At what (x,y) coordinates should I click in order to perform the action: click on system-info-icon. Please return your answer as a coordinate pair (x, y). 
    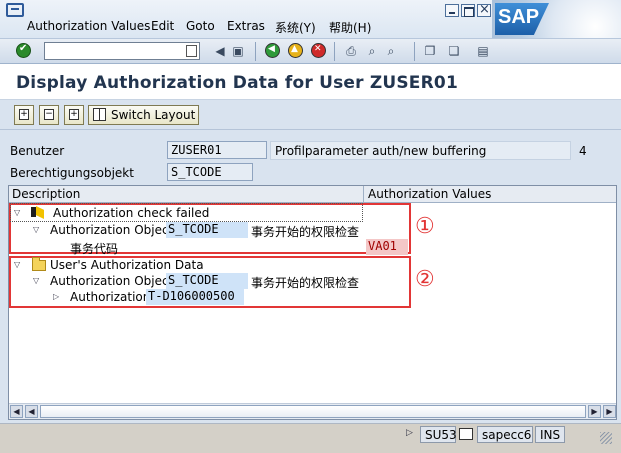
    Looking at the image, I should click on (466, 434).